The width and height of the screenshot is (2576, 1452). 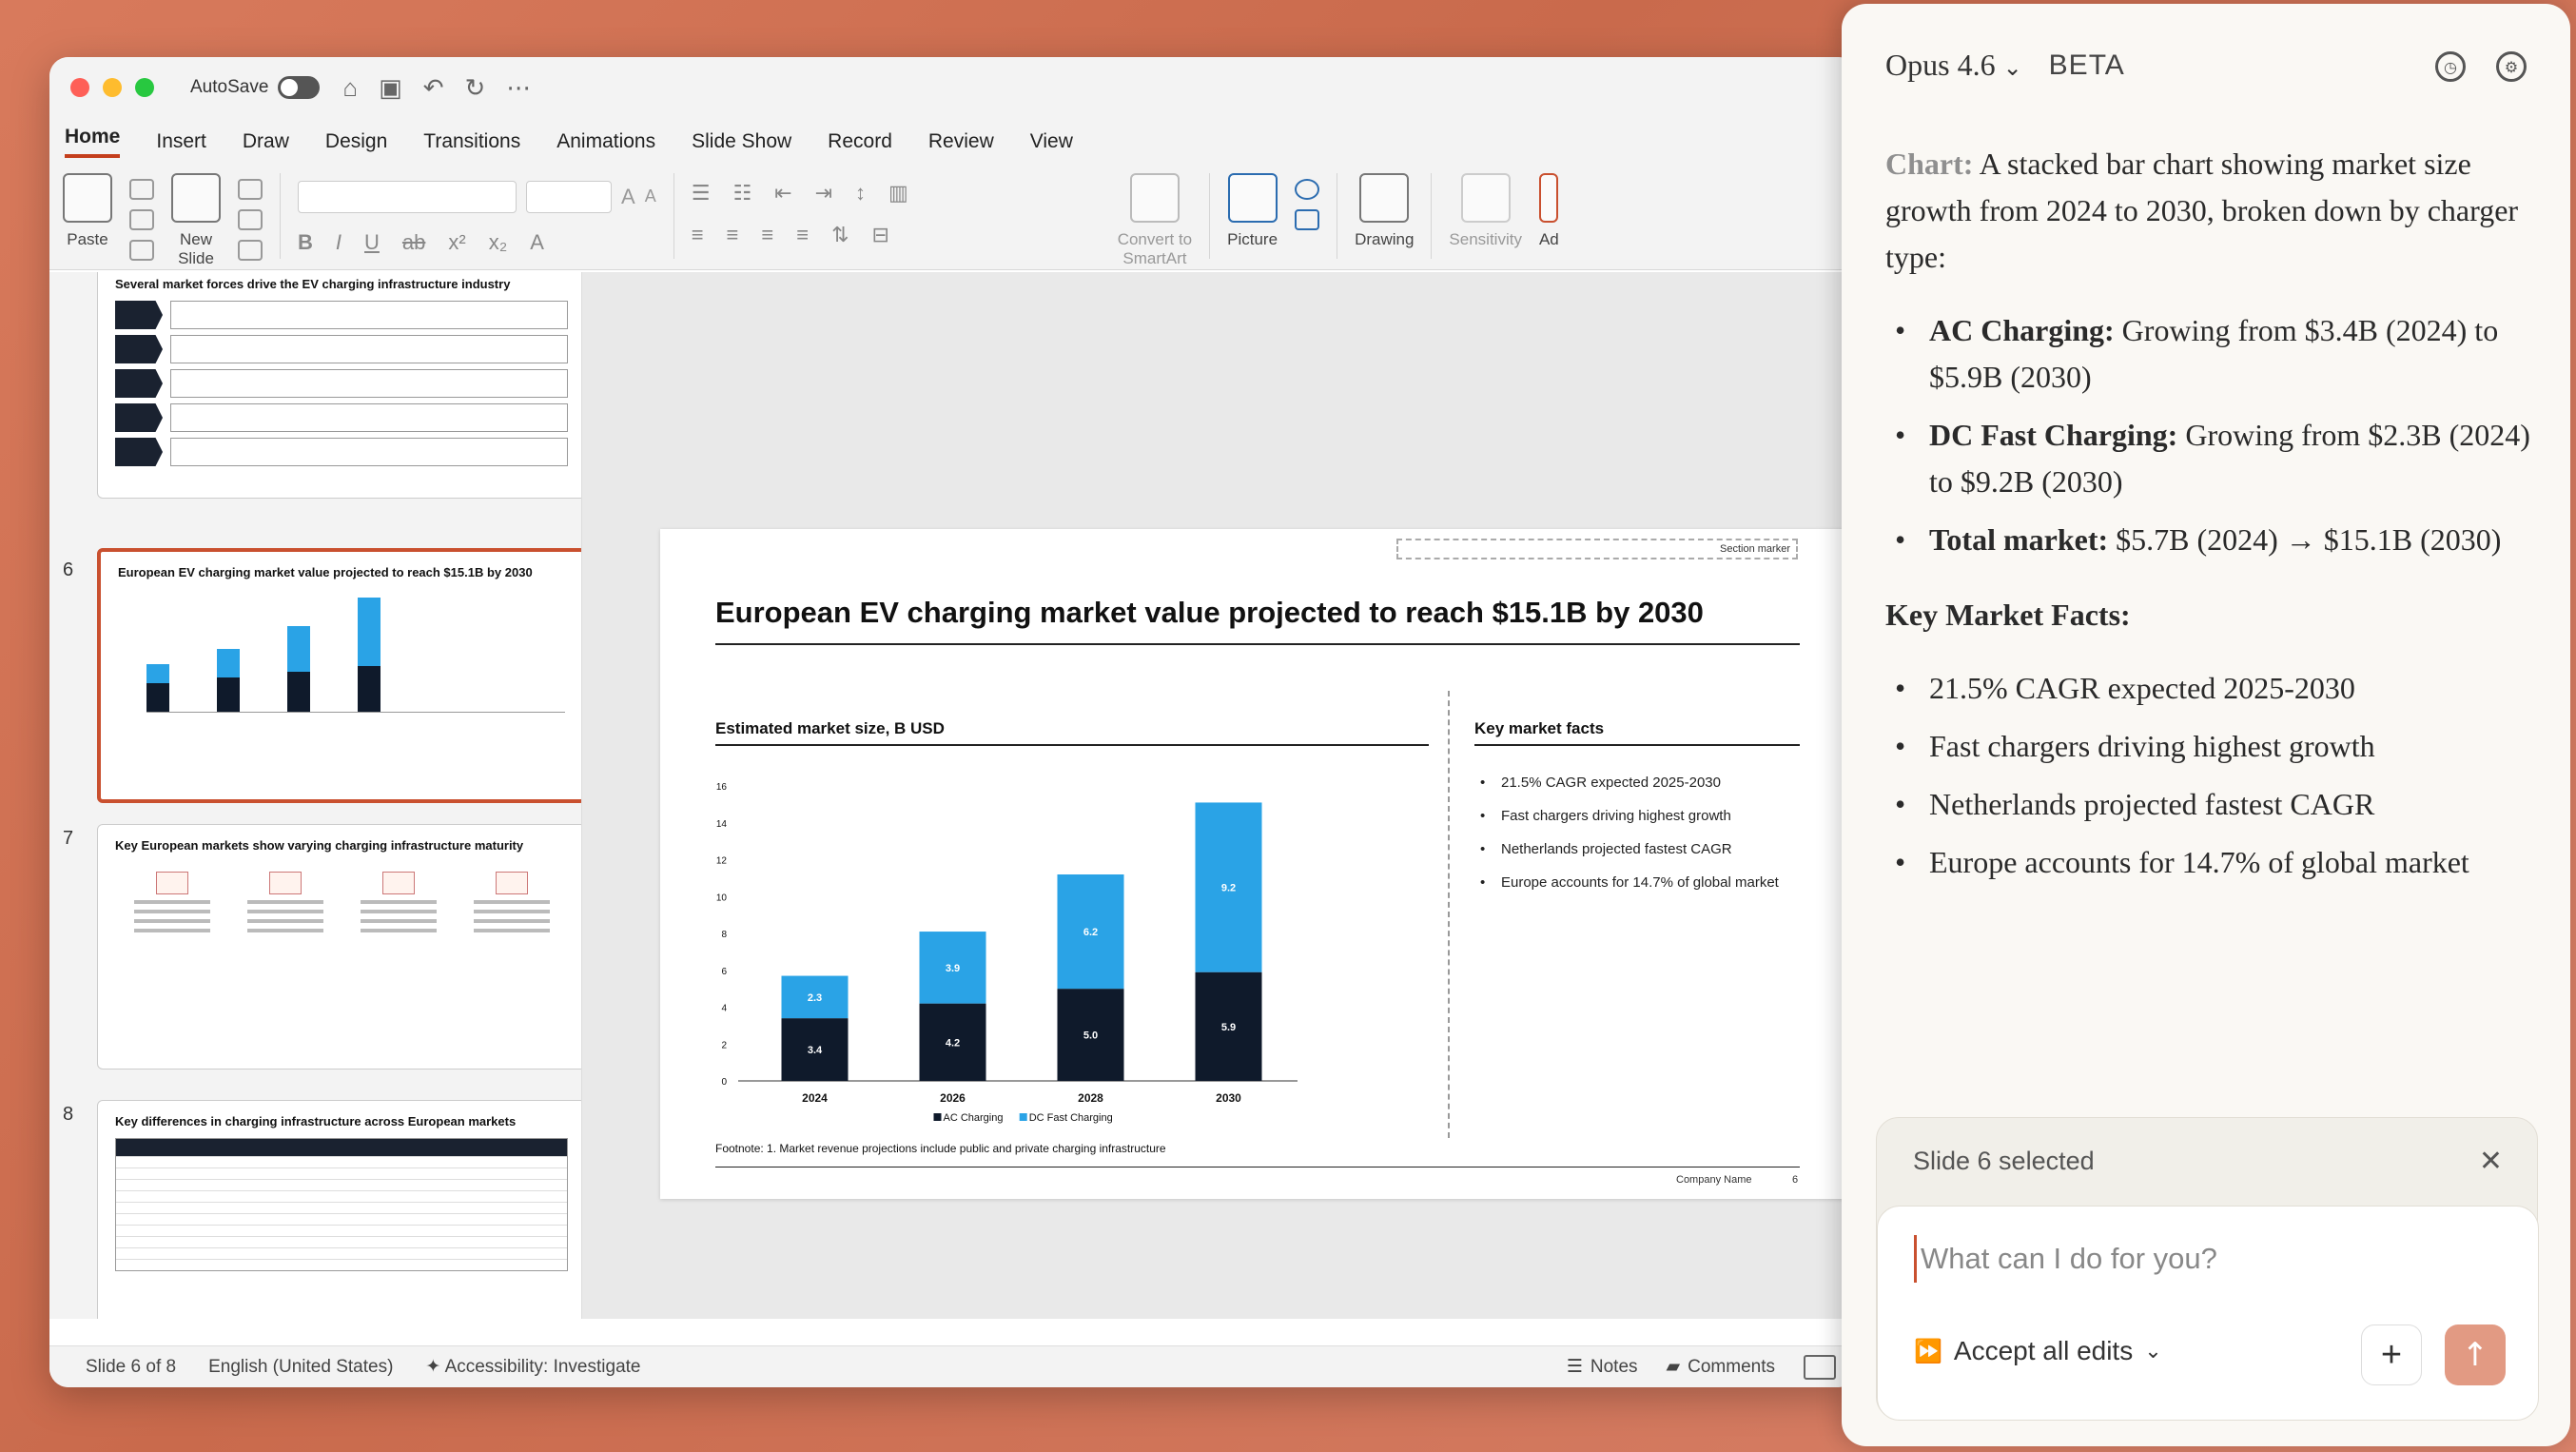 I want to click on comments-button: ▰ Comments, so click(x=1721, y=1367).